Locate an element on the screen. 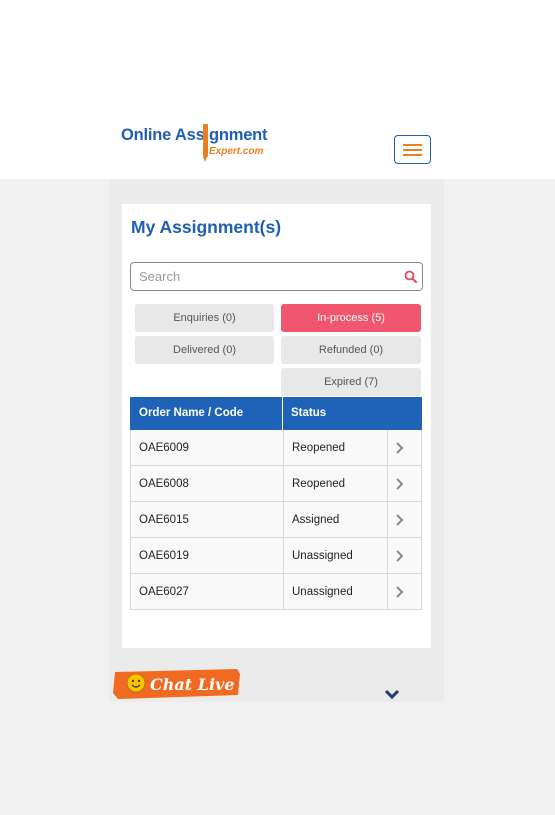  site-logo: Online Assignment Expert.com is located at coordinates (201, 144).